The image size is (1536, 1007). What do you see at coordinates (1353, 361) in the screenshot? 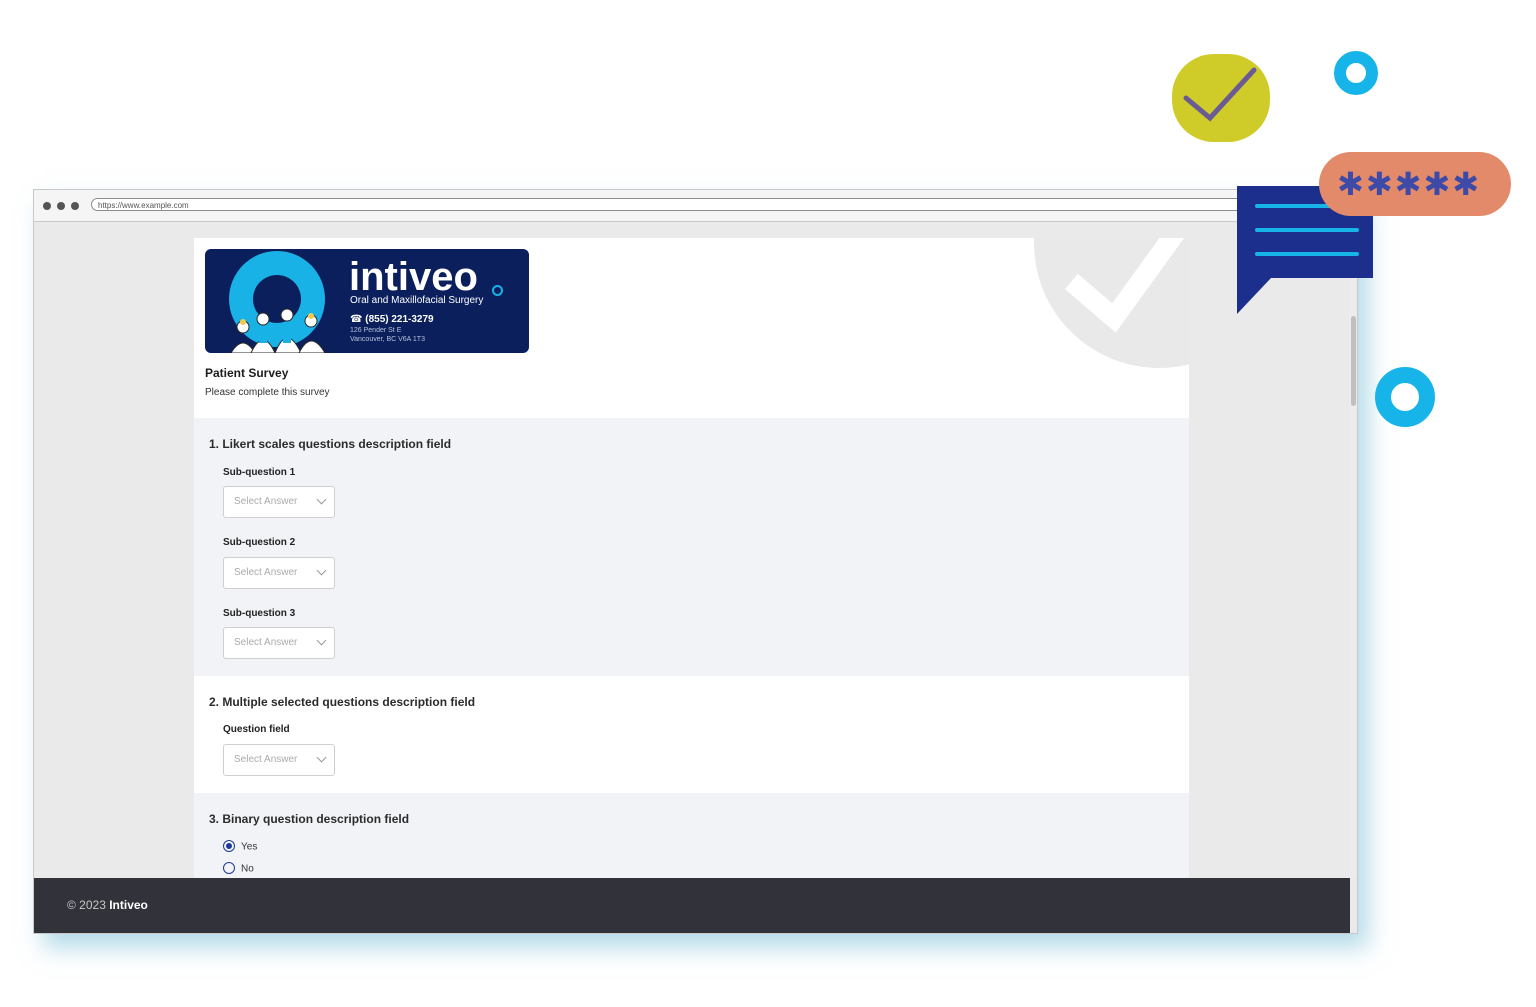
I see `scrollbar-thumb` at bounding box center [1353, 361].